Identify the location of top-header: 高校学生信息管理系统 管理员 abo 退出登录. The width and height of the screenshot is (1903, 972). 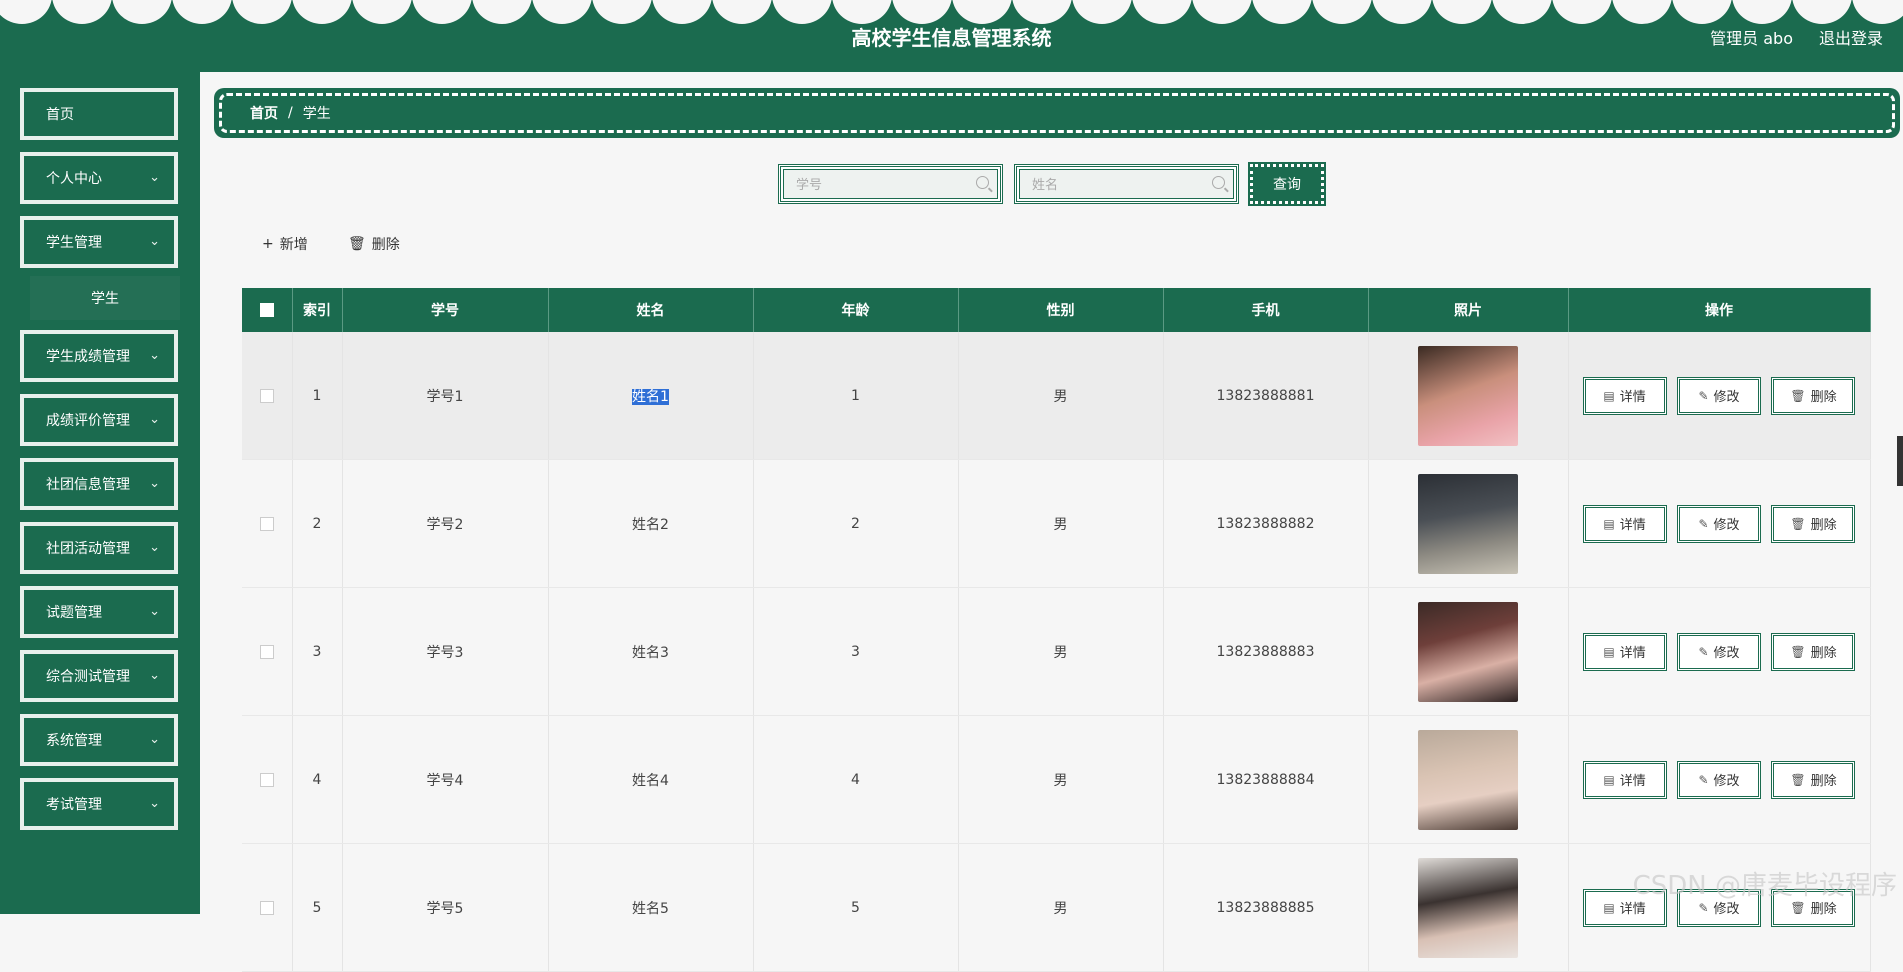
(951, 36).